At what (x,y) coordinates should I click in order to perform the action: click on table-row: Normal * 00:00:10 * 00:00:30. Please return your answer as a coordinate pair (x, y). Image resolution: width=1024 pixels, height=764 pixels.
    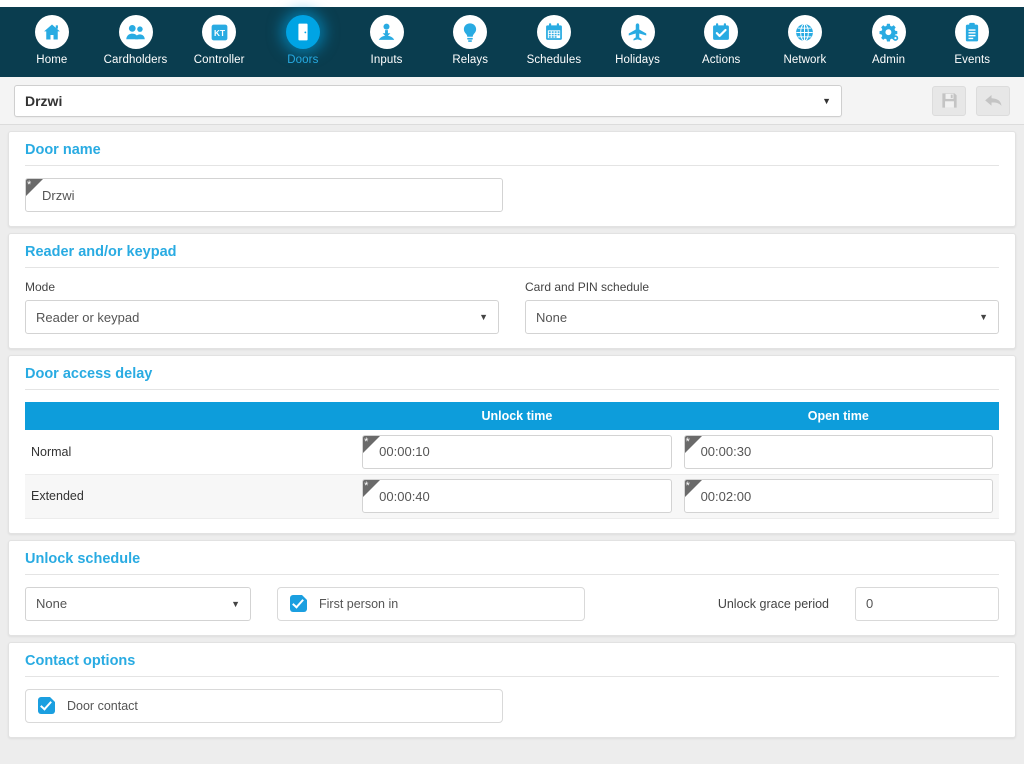
    Looking at the image, I should click on (512, 452).